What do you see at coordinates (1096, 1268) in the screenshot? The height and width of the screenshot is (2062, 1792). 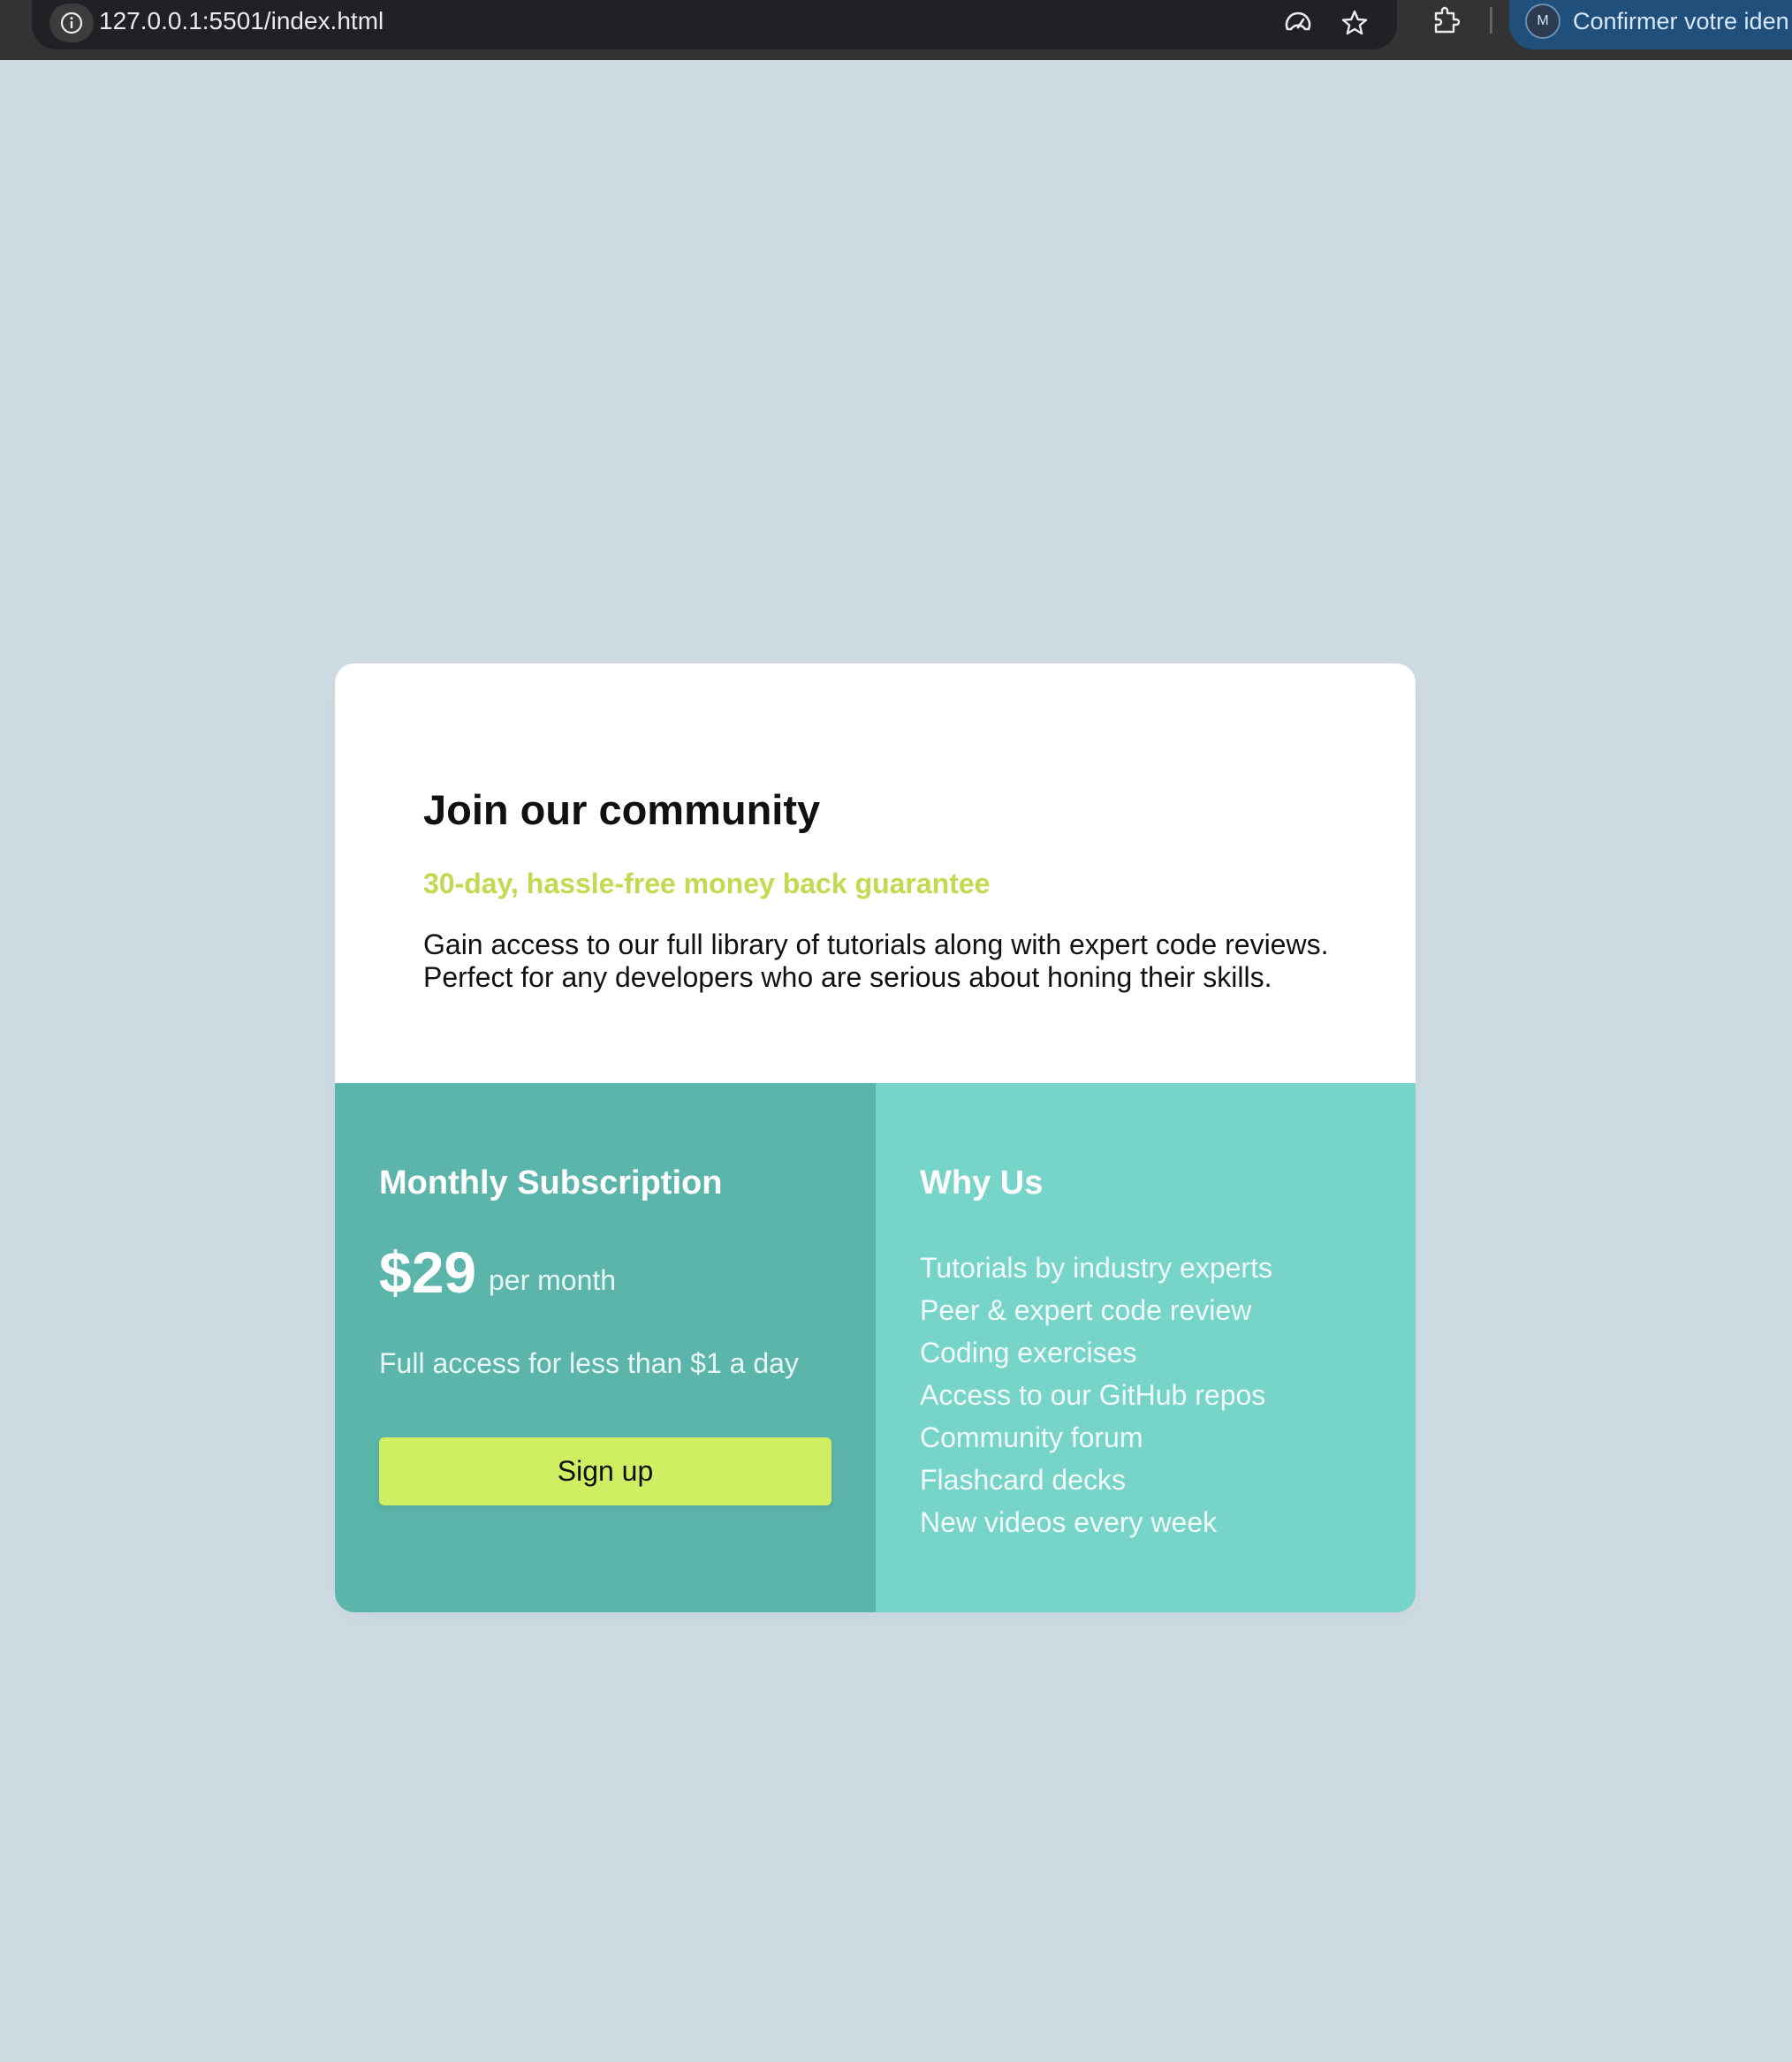 I see `list-item: Tutorials by industry experts` at bounding box center [1096, 1268].